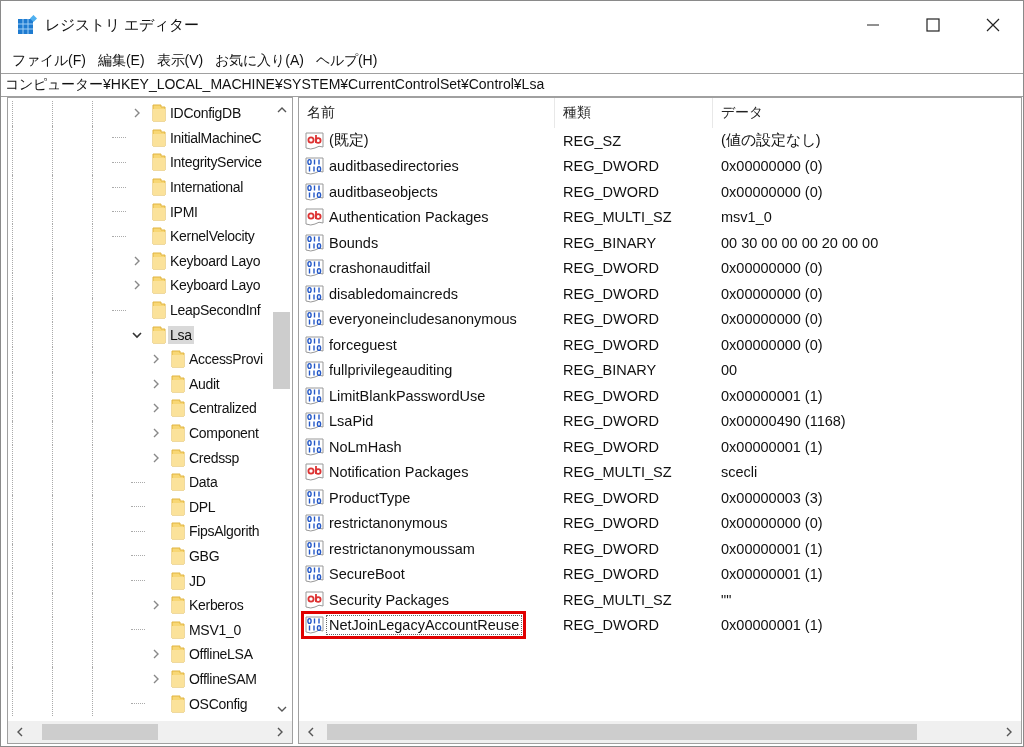 Image resolution: width=1024 pixels, height=747 pixels. What do you see at coordinates (414, 625) in the screenshot?
I see `value-name: NetJoinLegacyAccountReuse` at bounding box center [414, 625].